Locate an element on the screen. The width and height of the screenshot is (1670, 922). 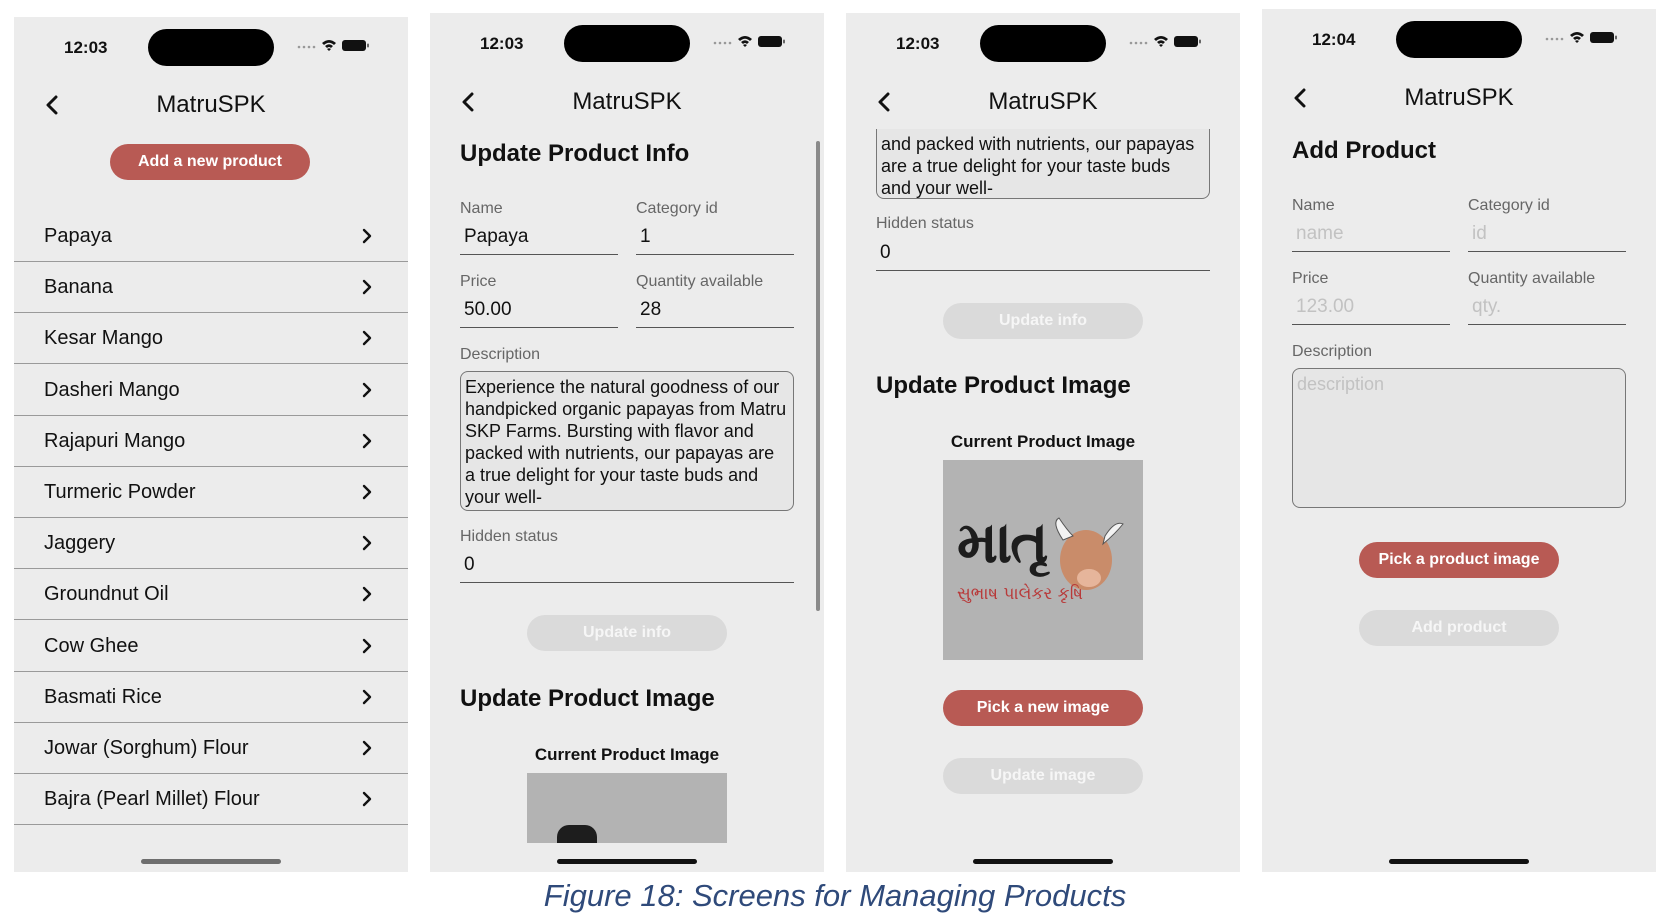
product-list-item: Cow Ghee is located at coordinates (211, 646).